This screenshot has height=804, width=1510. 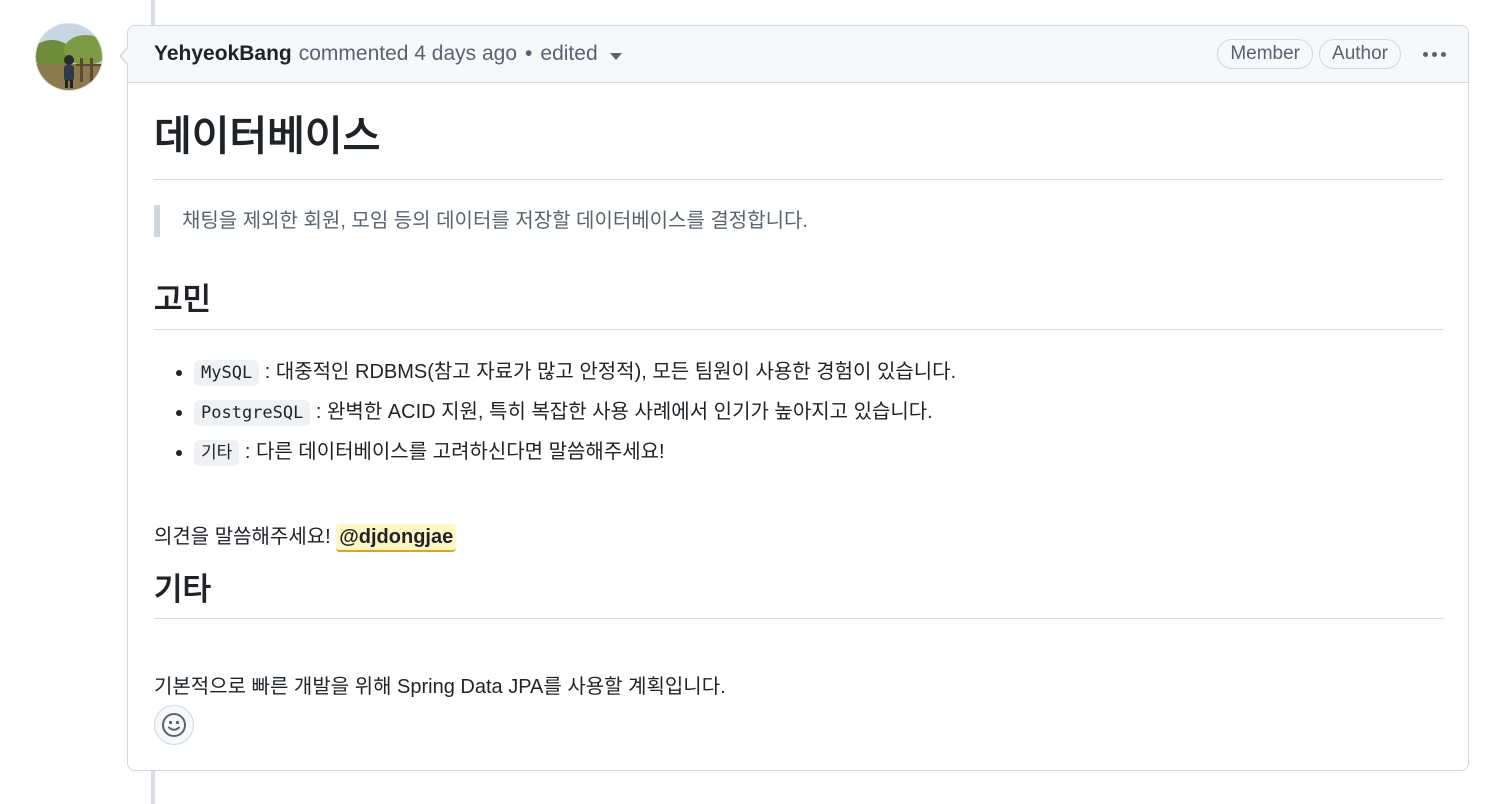 What do you see at coordinates (252, 413) in the screenshot?
I see `inline-code: PostgreSQL` at bounding box center [252, 413].